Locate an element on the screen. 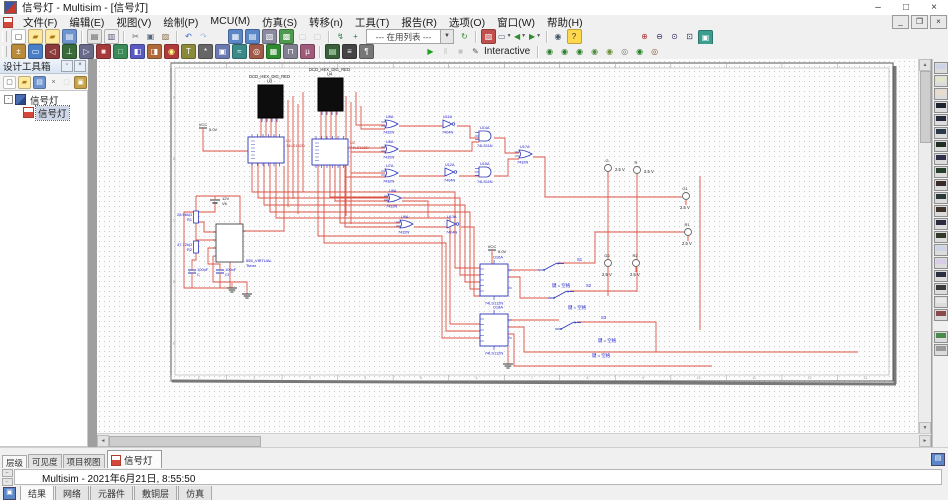 The width and height of the screenshot is (948, 500). vertical-scrollbar: ▲ ▼ is located at coordinates (924, 246).